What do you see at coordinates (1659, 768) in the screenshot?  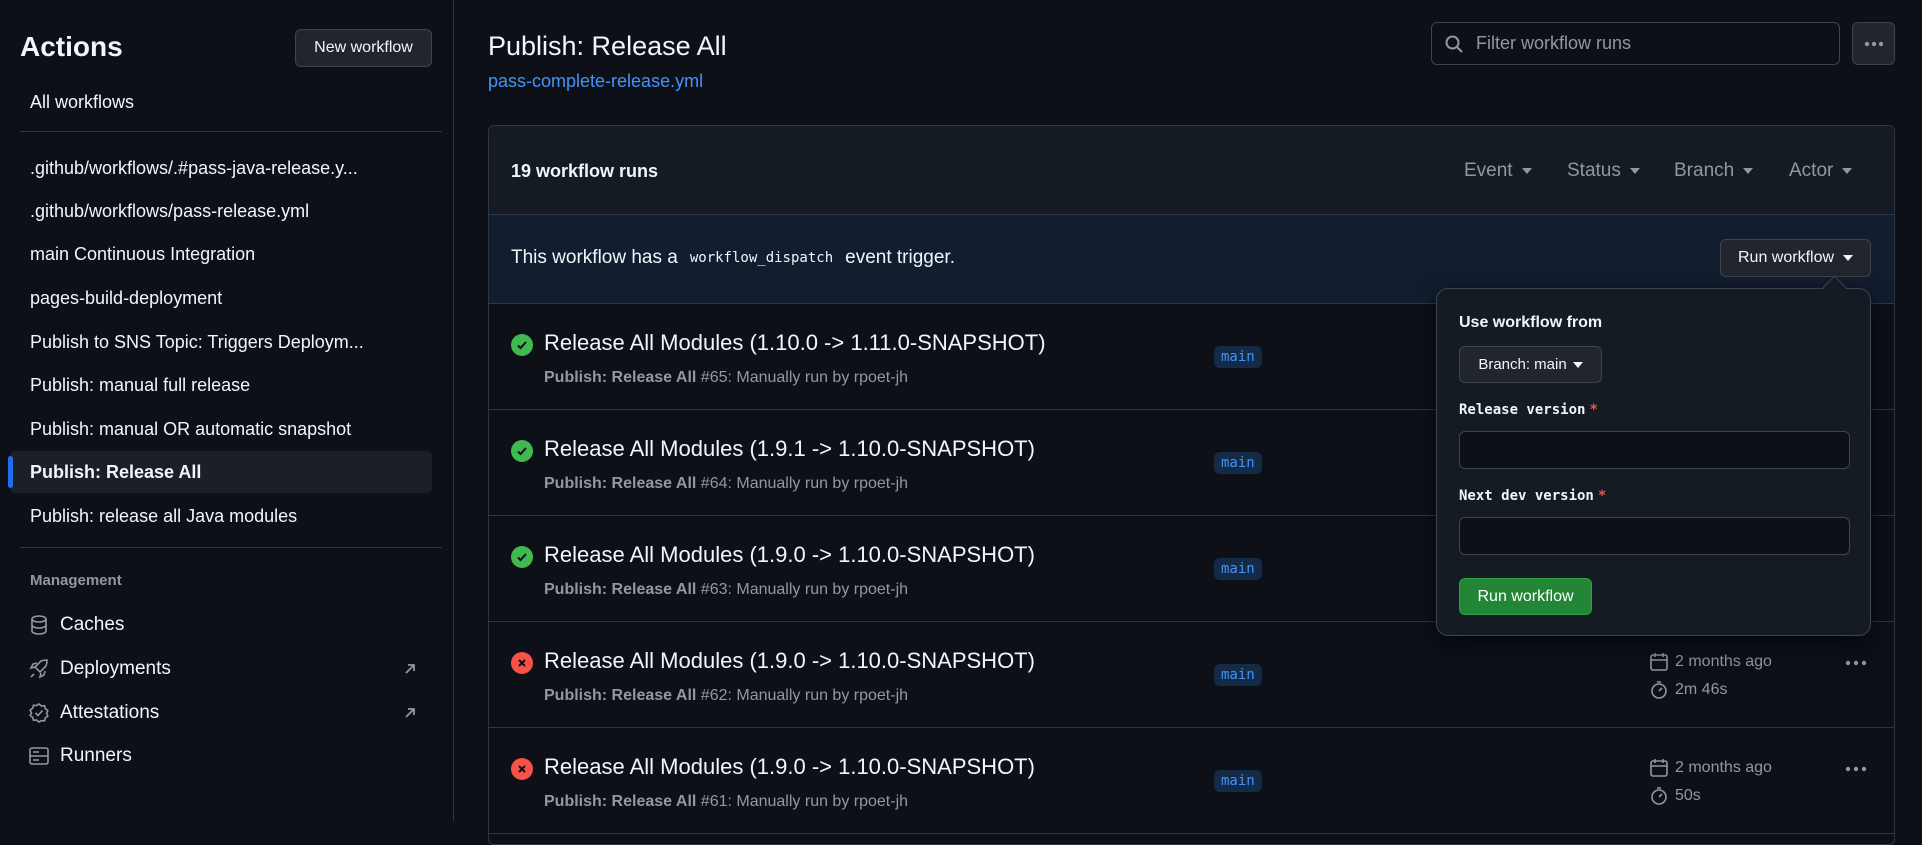 I see `calendar-icon` at bounding box center [1659, 768].